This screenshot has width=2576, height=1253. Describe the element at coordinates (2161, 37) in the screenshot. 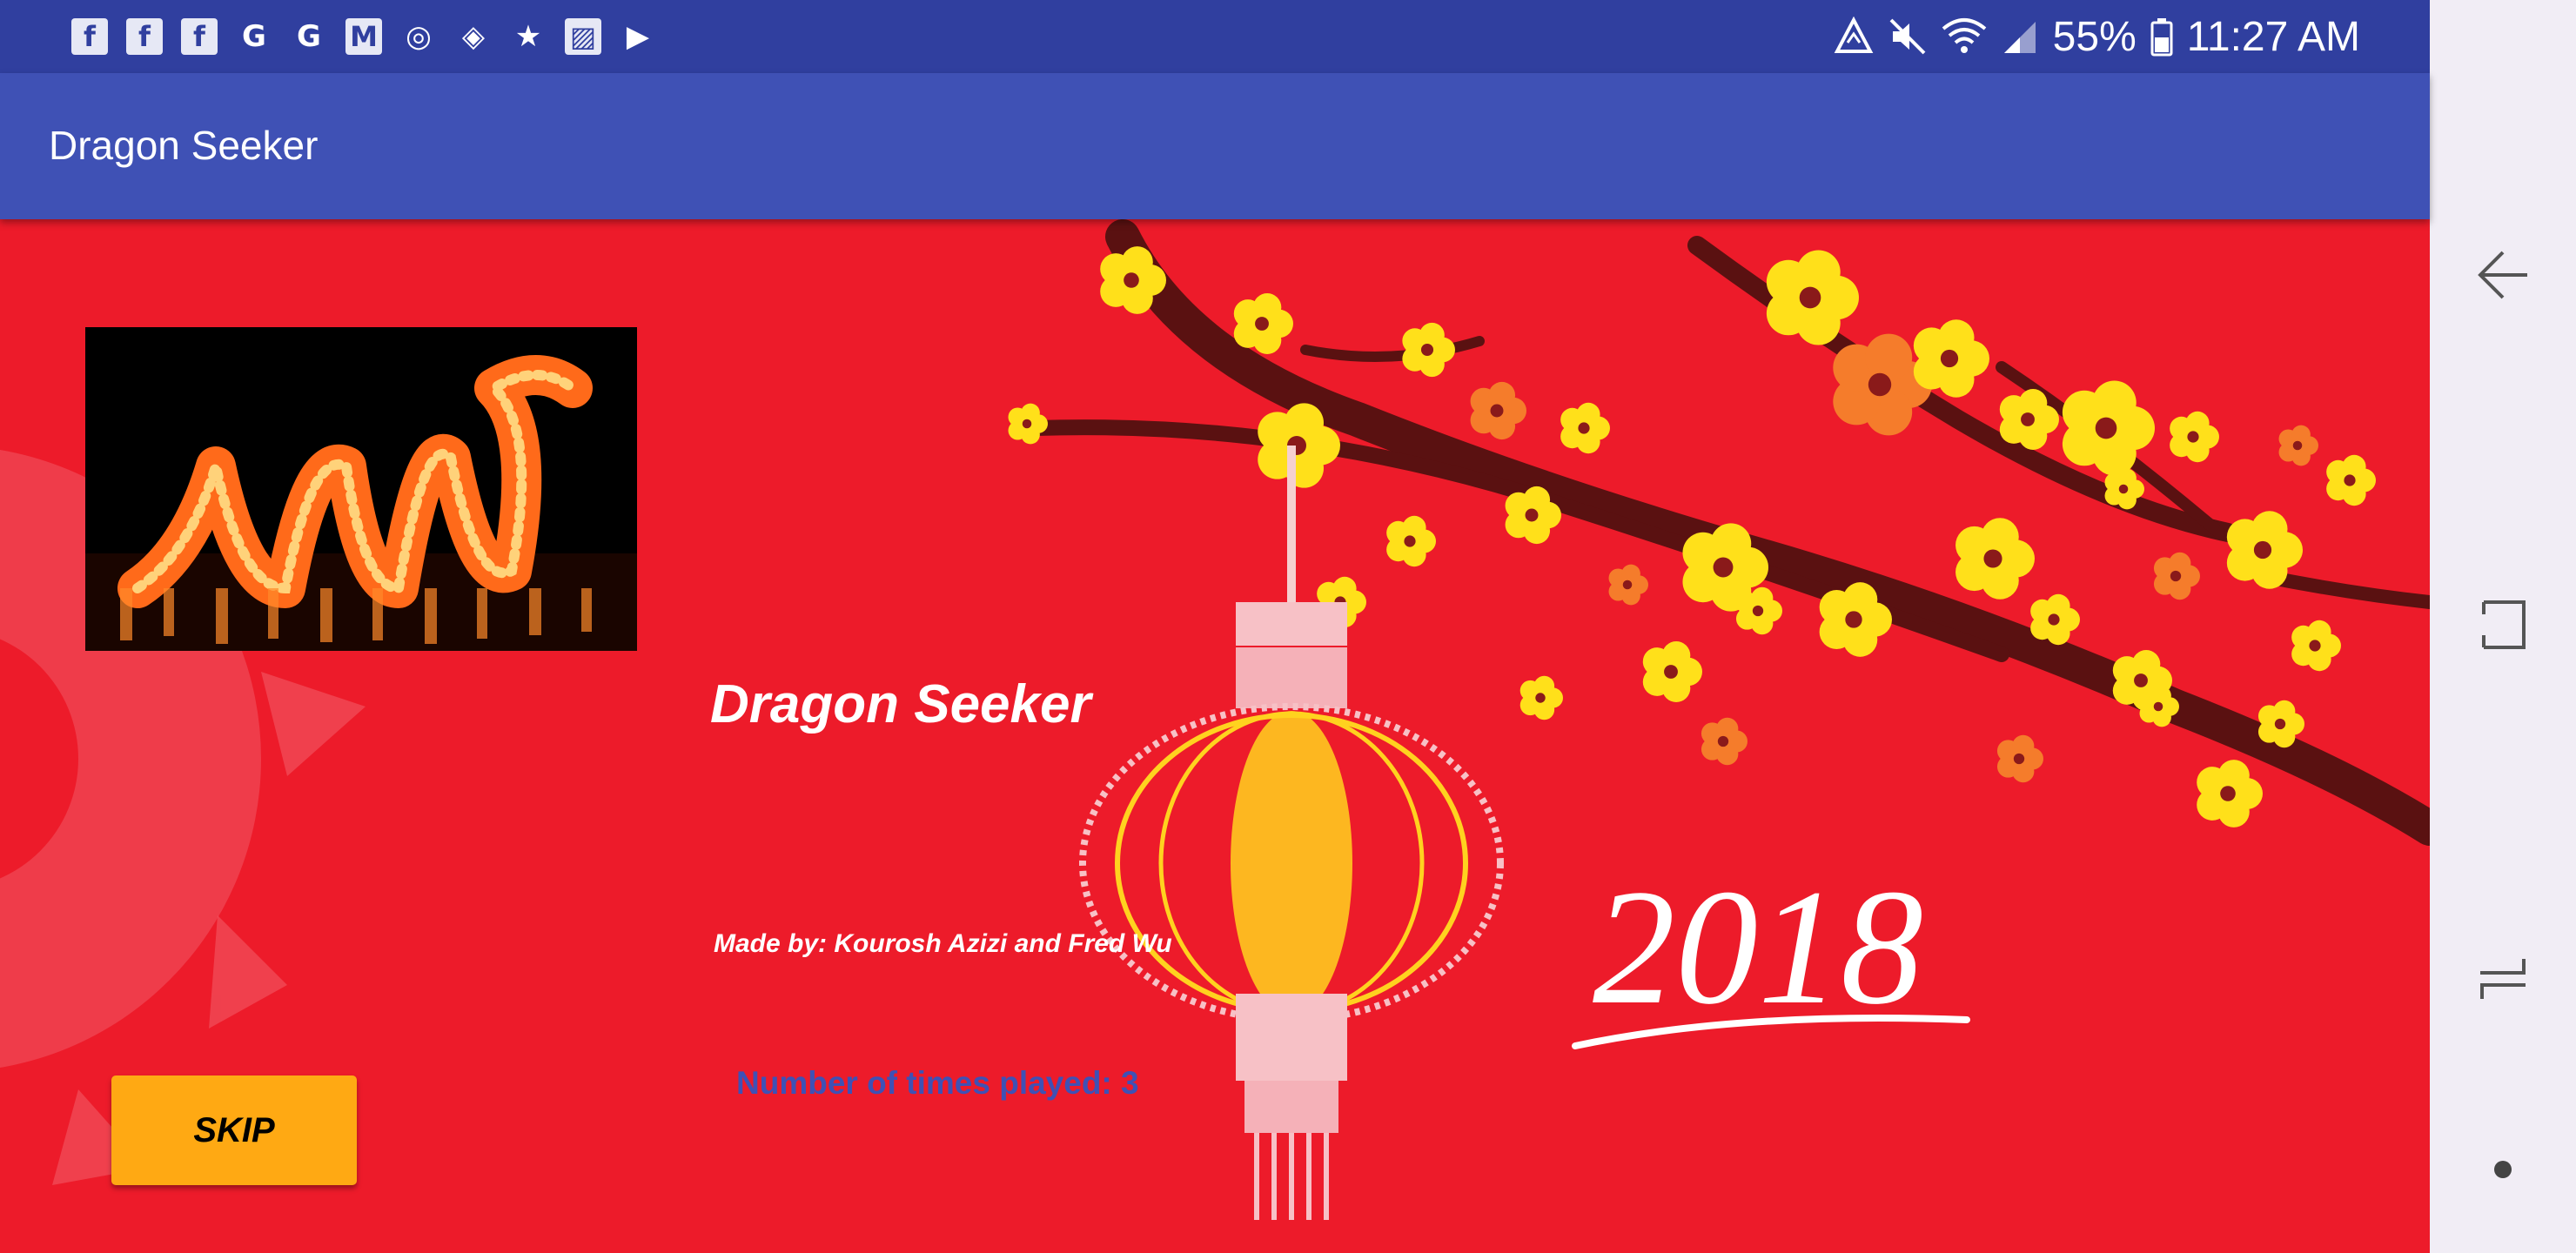

I see `battery-icon` at that location.